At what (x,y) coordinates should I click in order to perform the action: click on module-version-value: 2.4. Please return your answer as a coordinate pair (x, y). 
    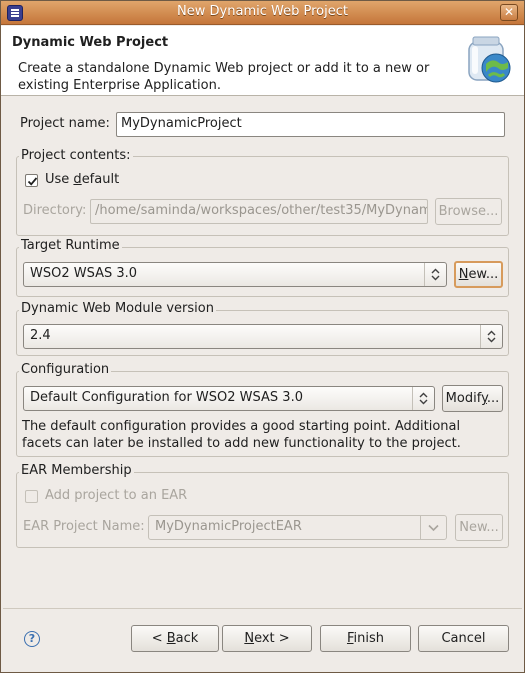
    Looking at the image, I should click on (40, 335).